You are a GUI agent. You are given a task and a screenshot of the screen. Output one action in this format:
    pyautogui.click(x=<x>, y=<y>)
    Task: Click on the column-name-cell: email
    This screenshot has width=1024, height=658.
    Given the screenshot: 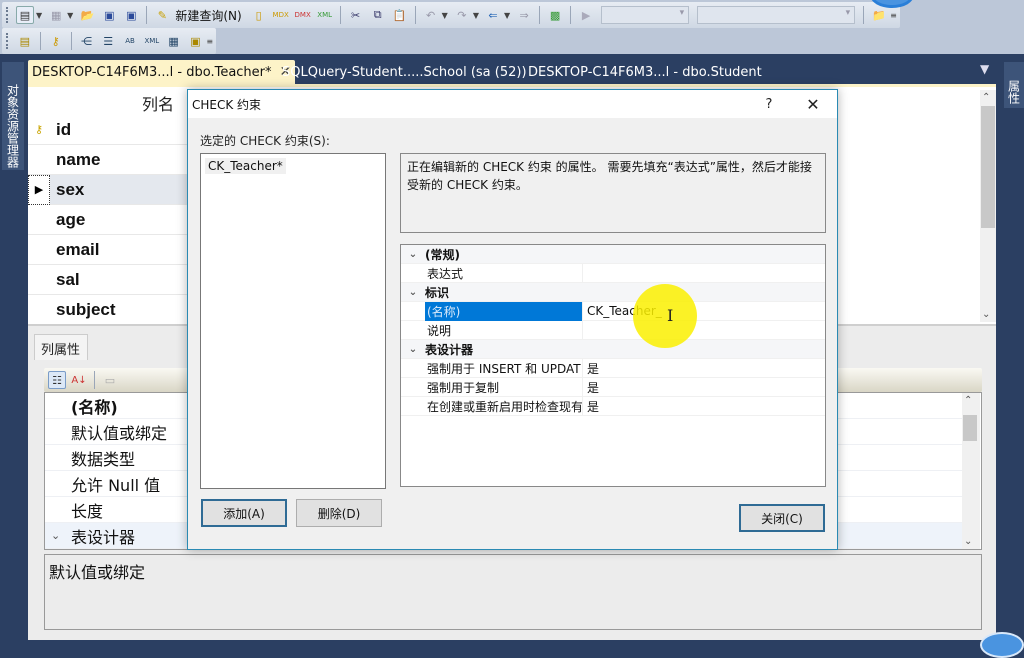 What is the action you would take?
    pyautogui.click(x=74, y=250)
    